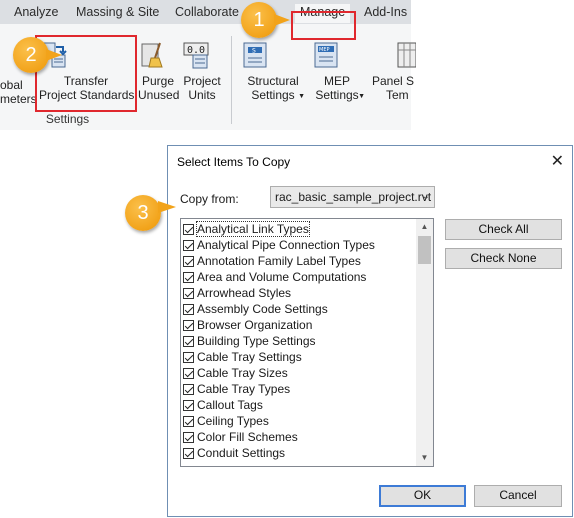  I want to click on callout-2-pointer, so click(54, 55).